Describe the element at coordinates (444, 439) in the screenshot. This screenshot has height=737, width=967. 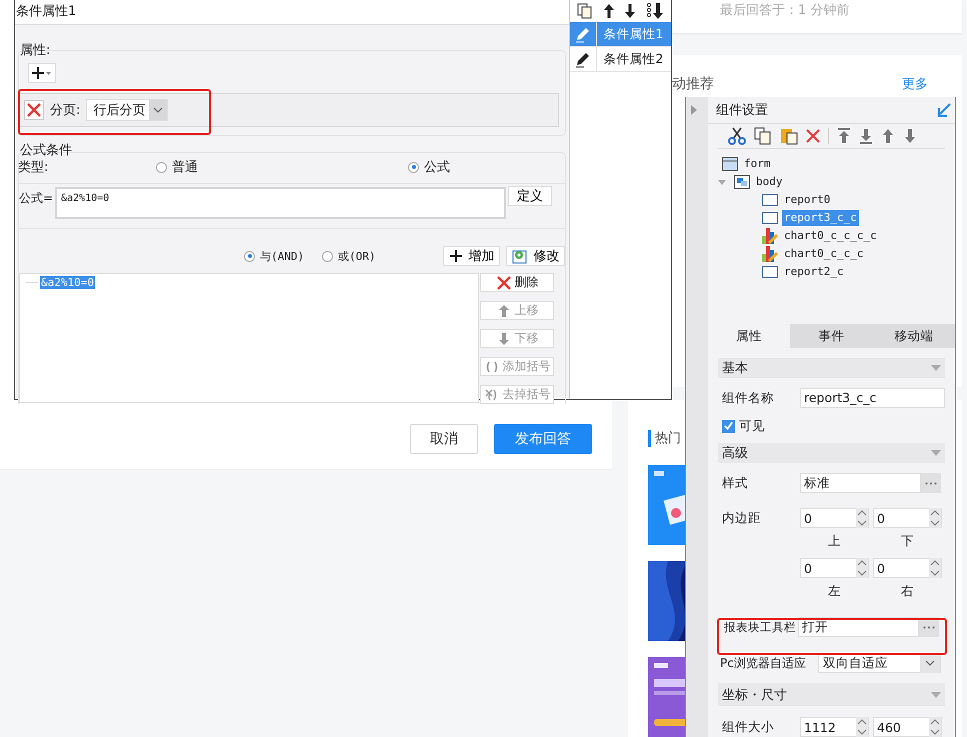
I see `cancel-button: 取消` at that location.